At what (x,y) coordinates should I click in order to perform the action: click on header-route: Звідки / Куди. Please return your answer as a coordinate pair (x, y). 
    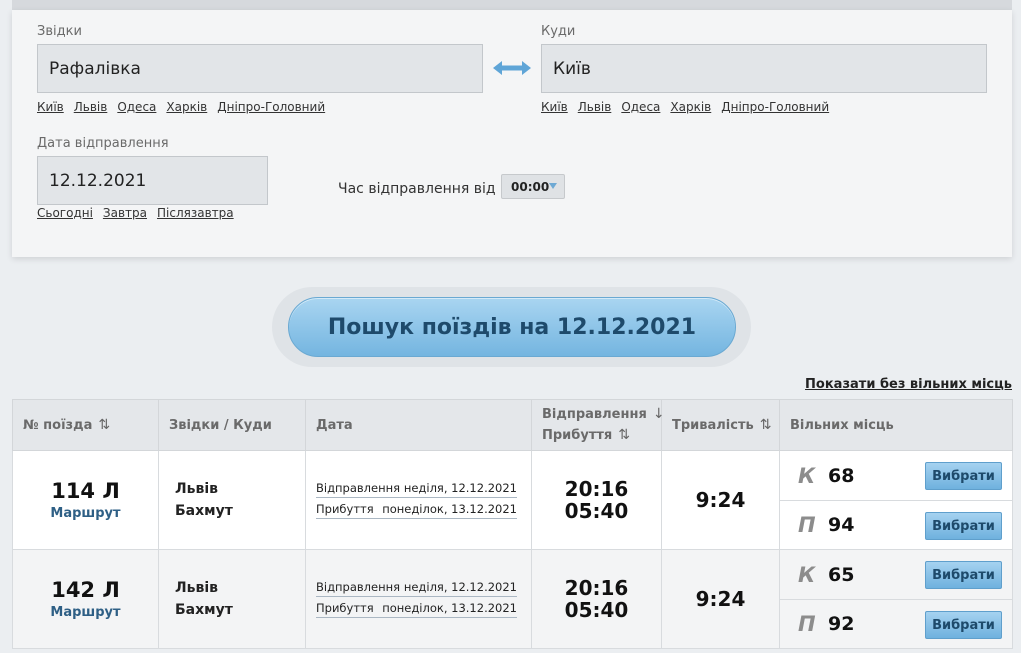
    Looking at the image, I should click on (232, 425).